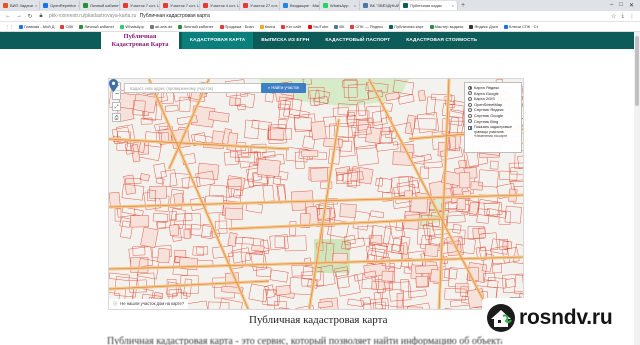  Describe the element at coordinates (237, 26) in the screenshot. I see `bookmark-item: Продажа · Бизн` at that location.